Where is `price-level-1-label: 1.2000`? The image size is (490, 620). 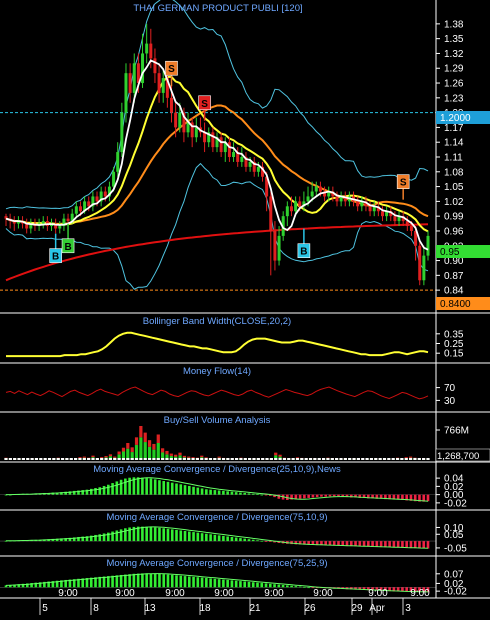
price-level-1-label: 1.2000 is located at coordinates (455, 118).